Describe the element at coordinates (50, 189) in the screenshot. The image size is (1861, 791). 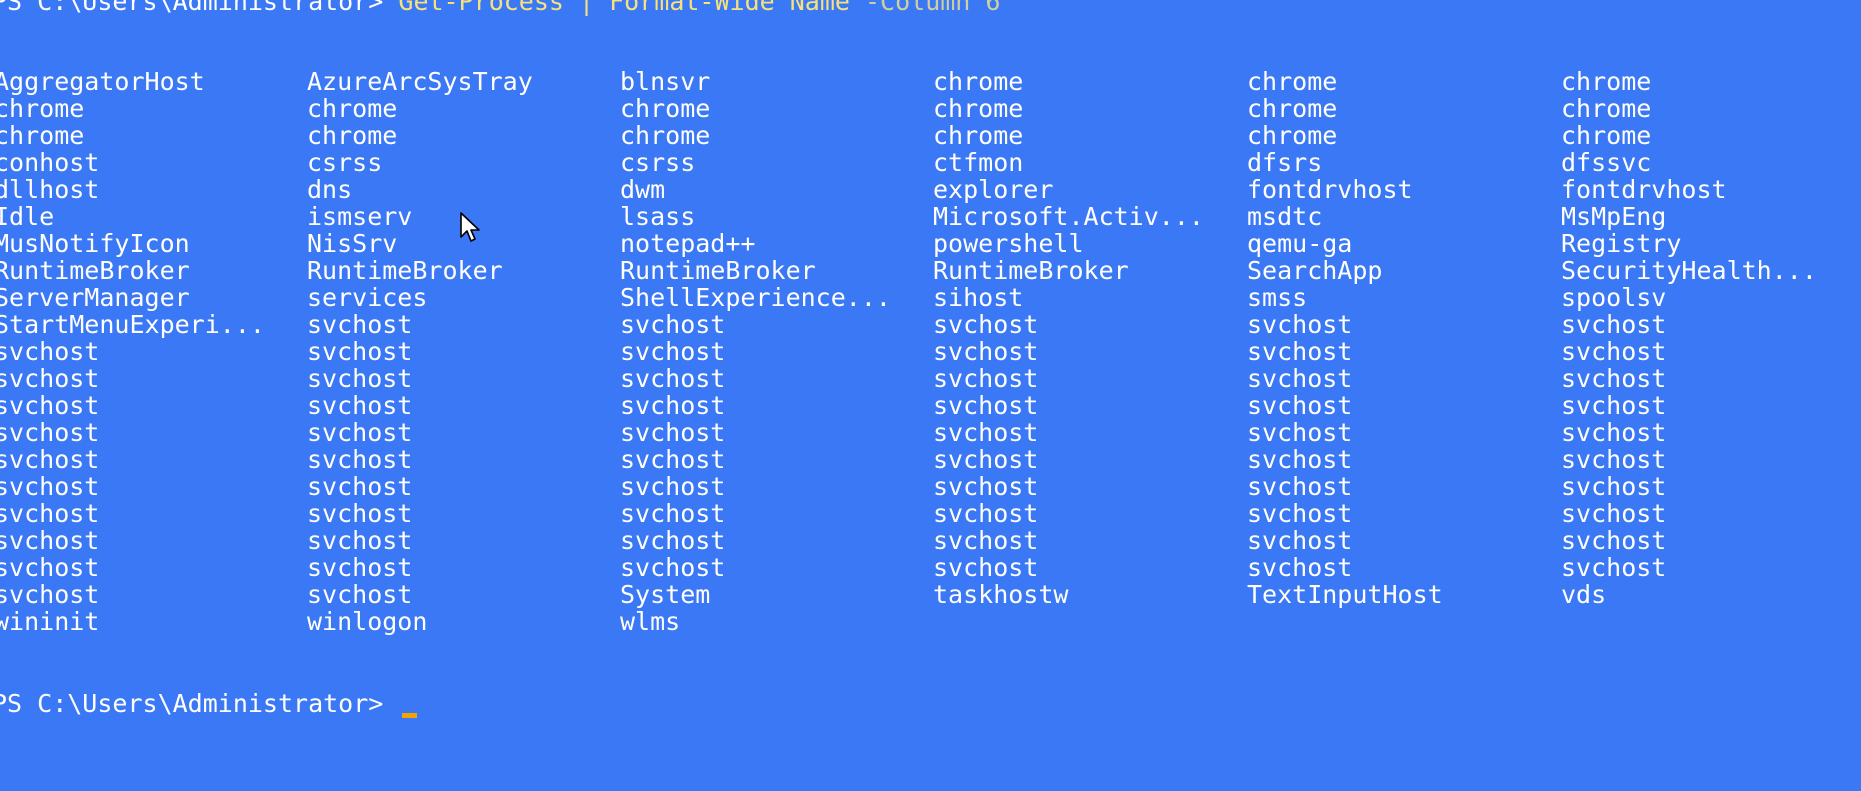
I see `process-name: dllhost` at that location.